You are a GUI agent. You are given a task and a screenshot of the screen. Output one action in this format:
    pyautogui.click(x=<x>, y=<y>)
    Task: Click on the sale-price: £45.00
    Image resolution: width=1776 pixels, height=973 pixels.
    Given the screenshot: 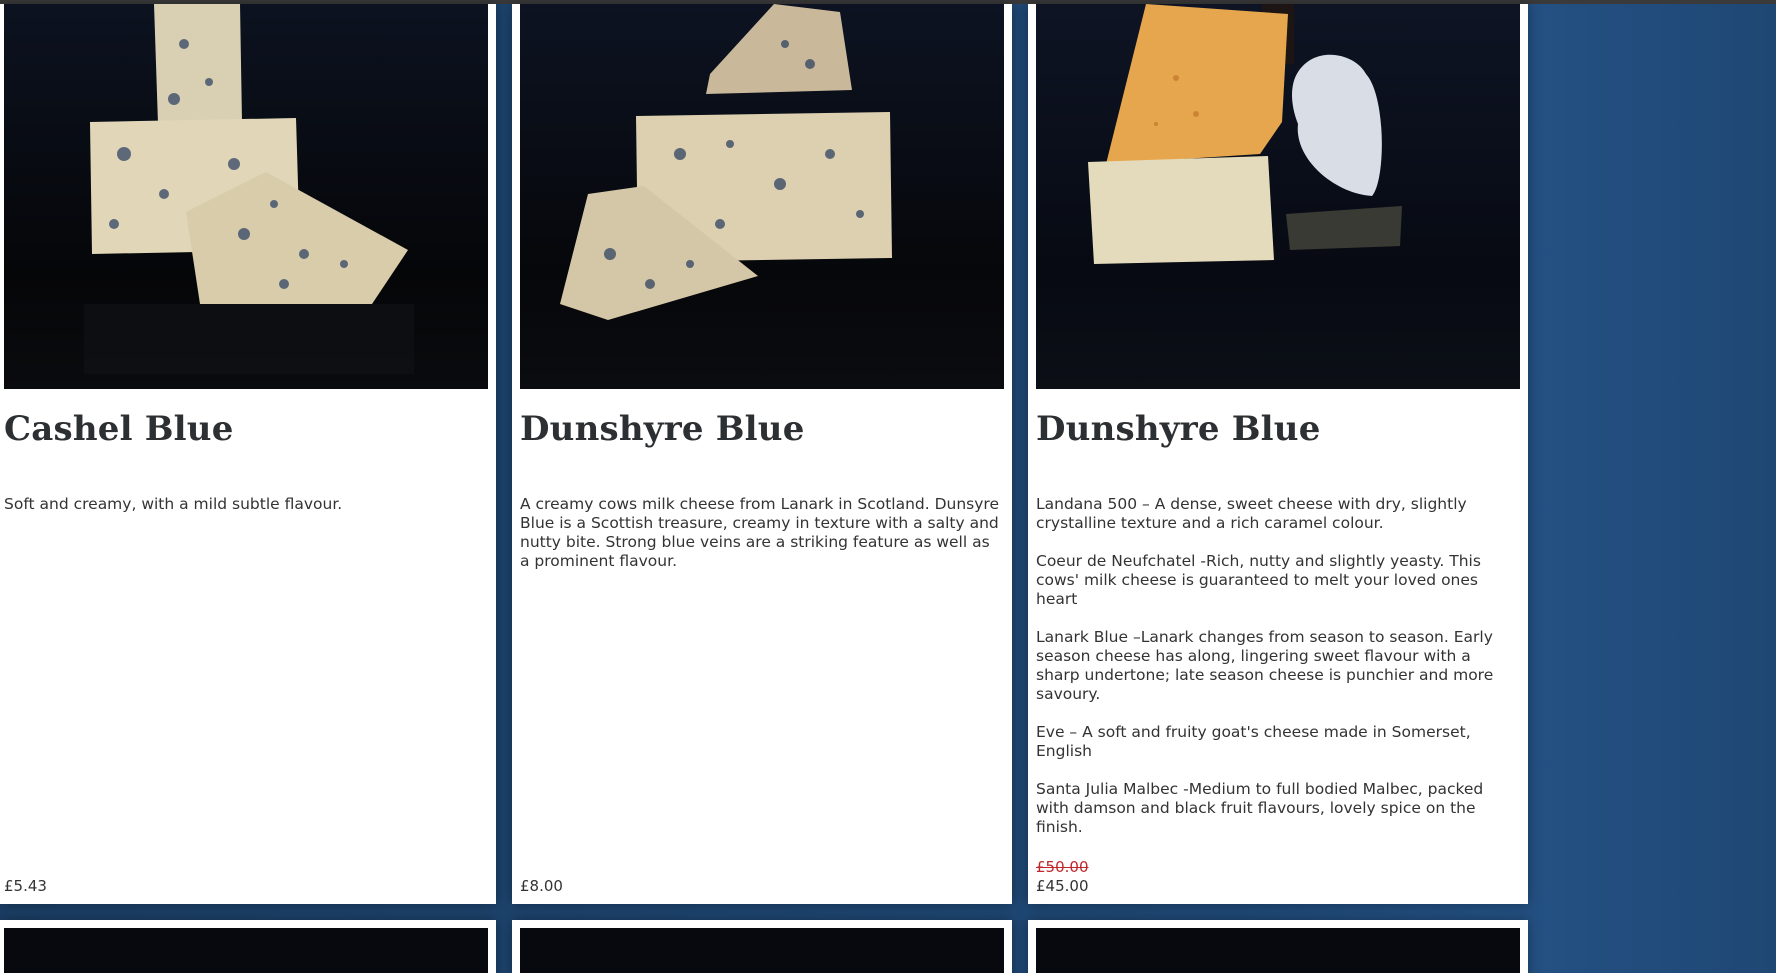 What is the action you would take?
    pyautogui.click(x=1062, y=886)
    